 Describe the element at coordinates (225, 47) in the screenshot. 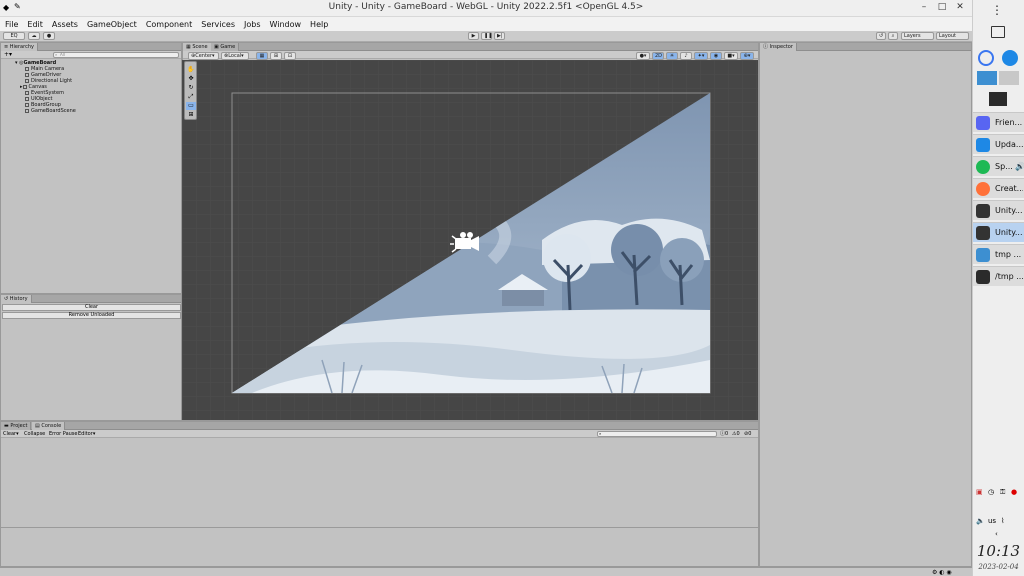

I see `tab-game: ▣ Game` at that location.